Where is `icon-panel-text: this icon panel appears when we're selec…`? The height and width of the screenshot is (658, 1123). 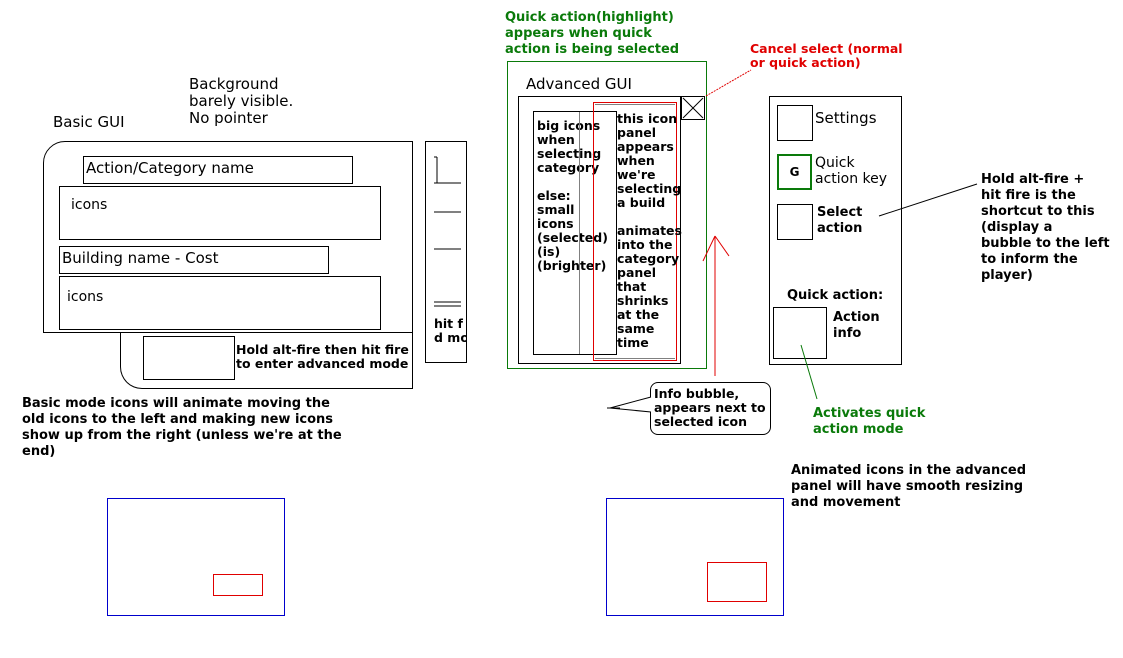 icon-panel-text: this icon panel appears when we're selec… is located at coordinates (649, 230).